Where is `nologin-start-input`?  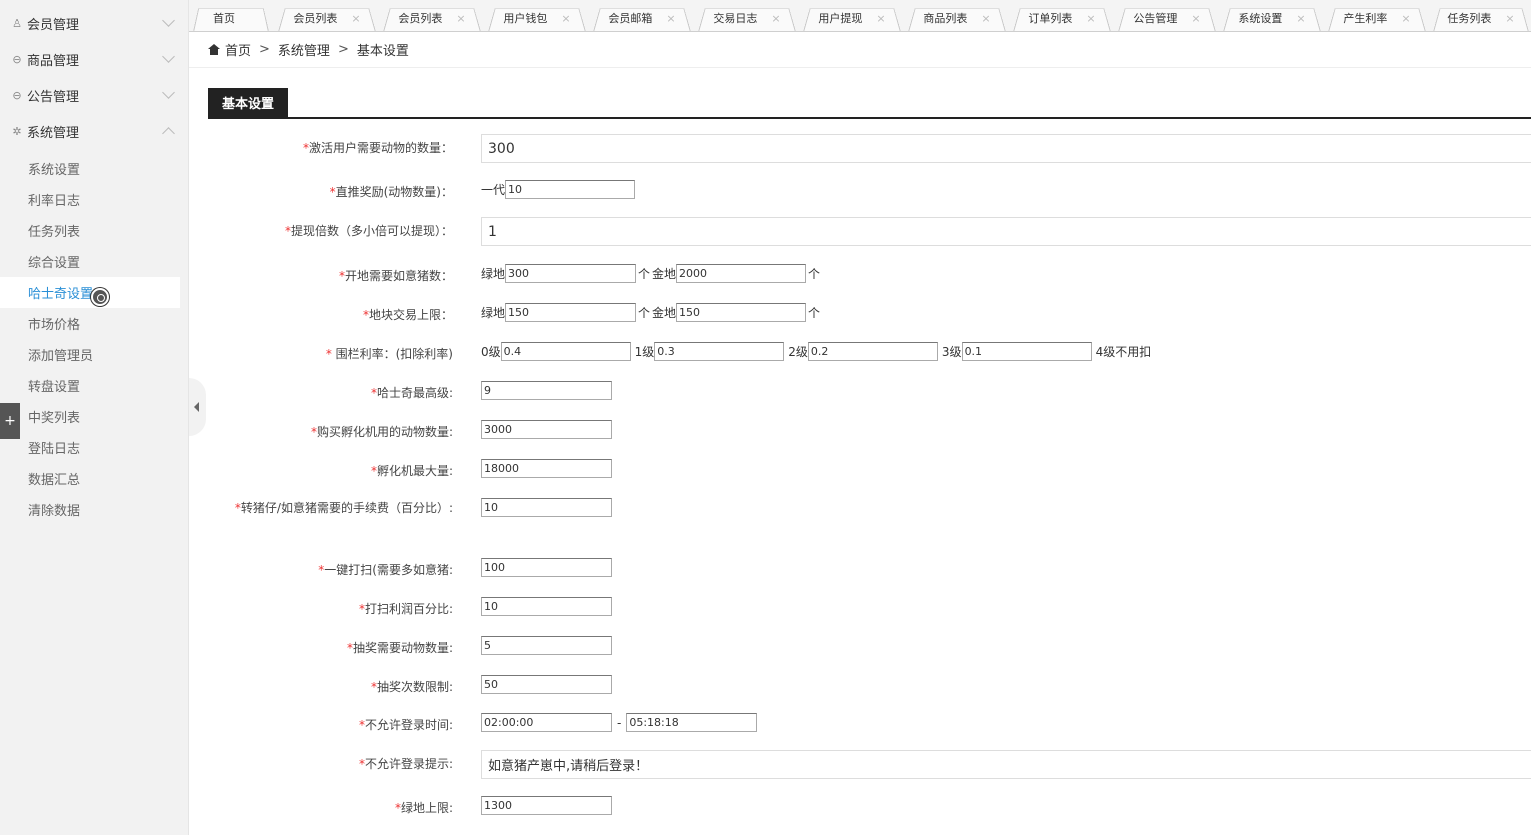
nologin-start-input is located at coordinates (546, 722).